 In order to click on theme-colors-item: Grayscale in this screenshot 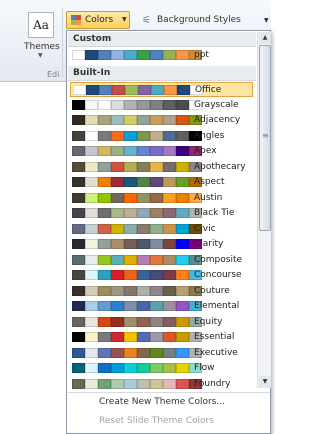, I will do `click(161, 105)`.